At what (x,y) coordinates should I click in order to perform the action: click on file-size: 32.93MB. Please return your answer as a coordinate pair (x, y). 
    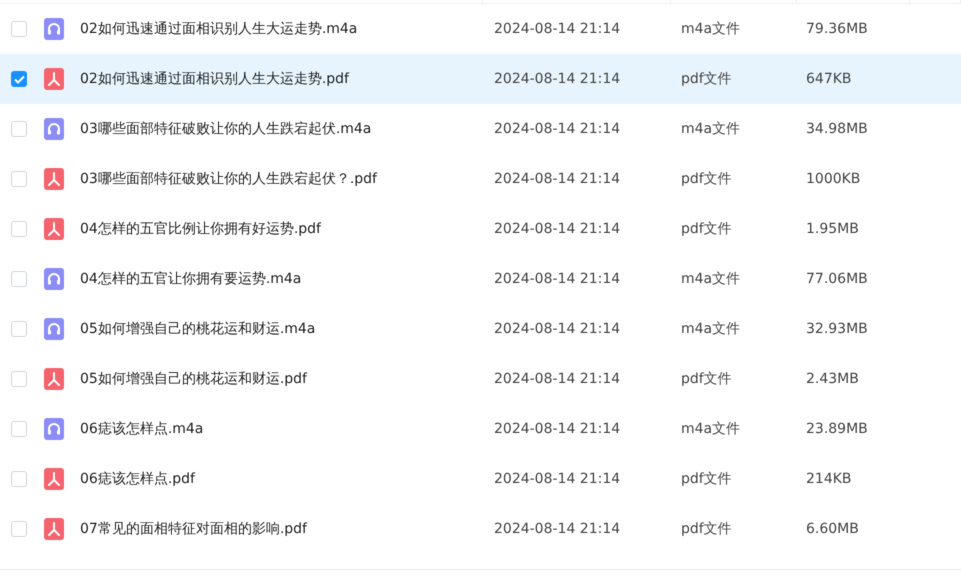
    Looking at the image, I should click on (837, 329).